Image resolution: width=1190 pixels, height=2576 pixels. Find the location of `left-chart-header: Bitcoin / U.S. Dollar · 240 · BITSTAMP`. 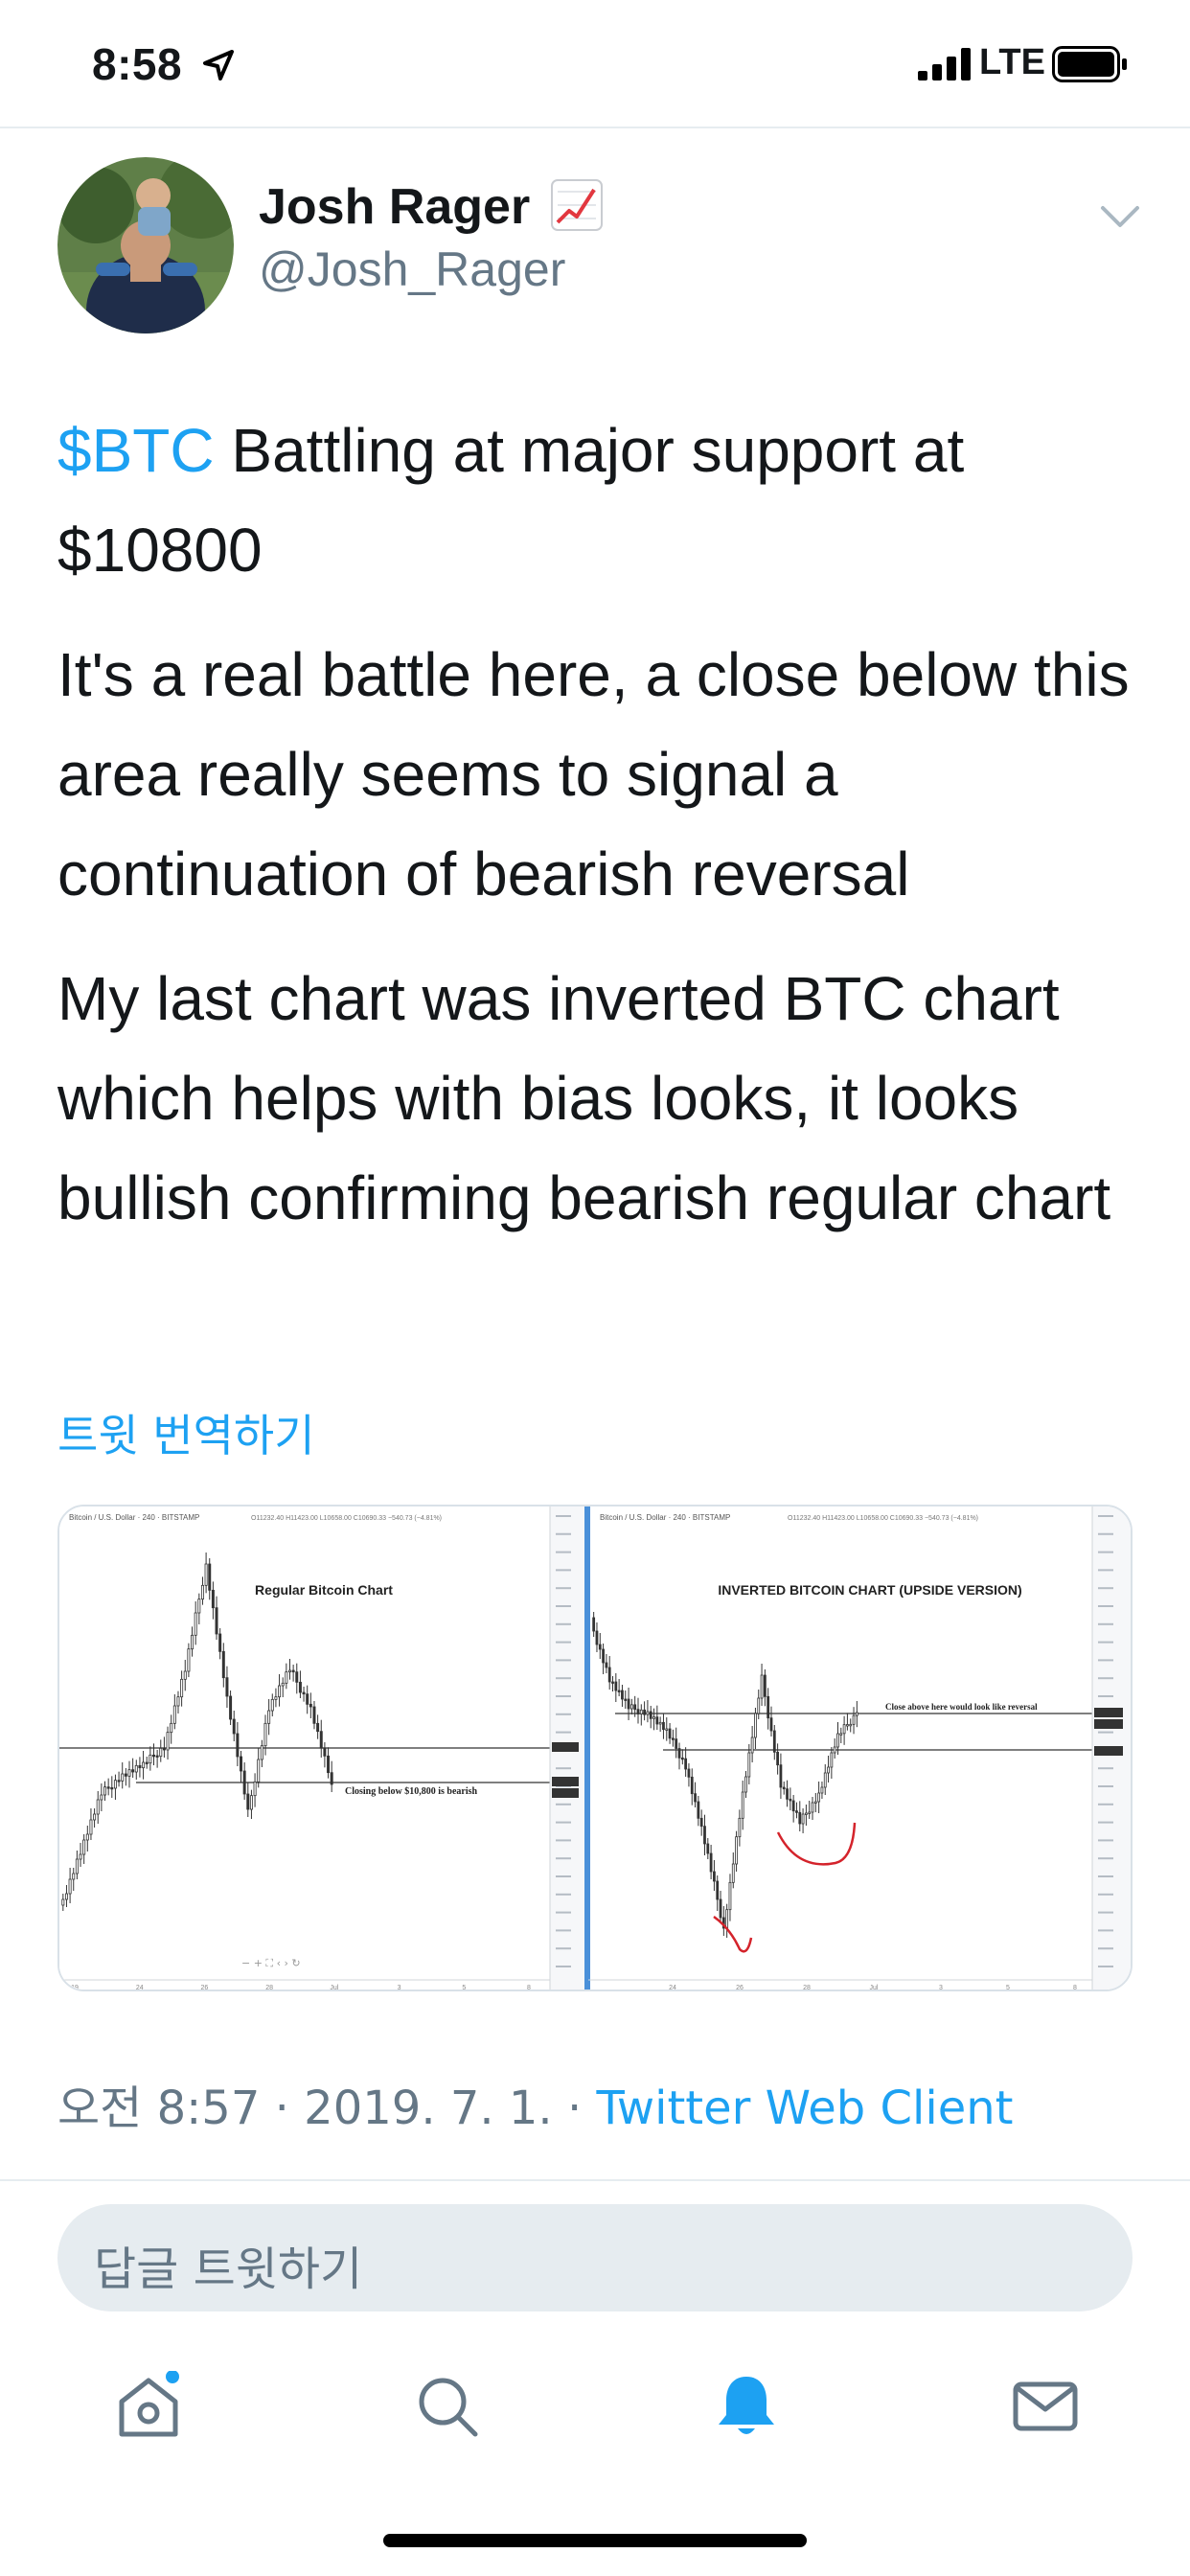

left-chart-header: Bitcoin / U.S. Dollar · 240 · BITSTAMP is located at coordinates (134, 1517).